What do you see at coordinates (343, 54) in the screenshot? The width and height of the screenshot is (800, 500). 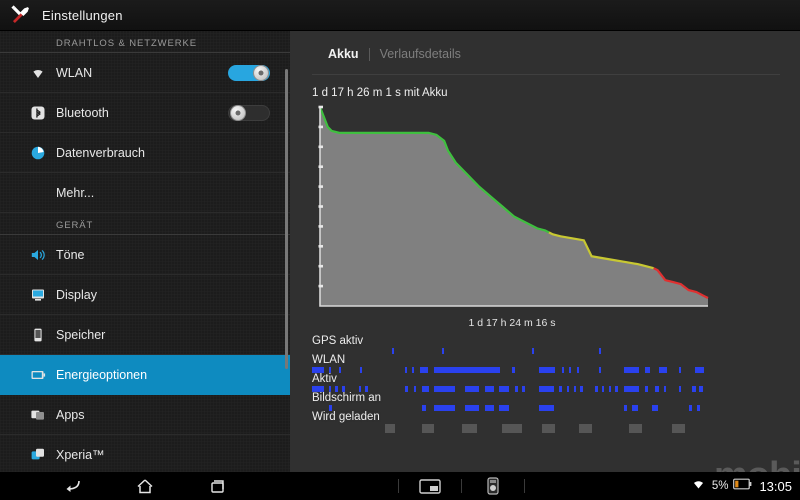 I see `tab-akku: Akku` at bounding box center [343, 54].